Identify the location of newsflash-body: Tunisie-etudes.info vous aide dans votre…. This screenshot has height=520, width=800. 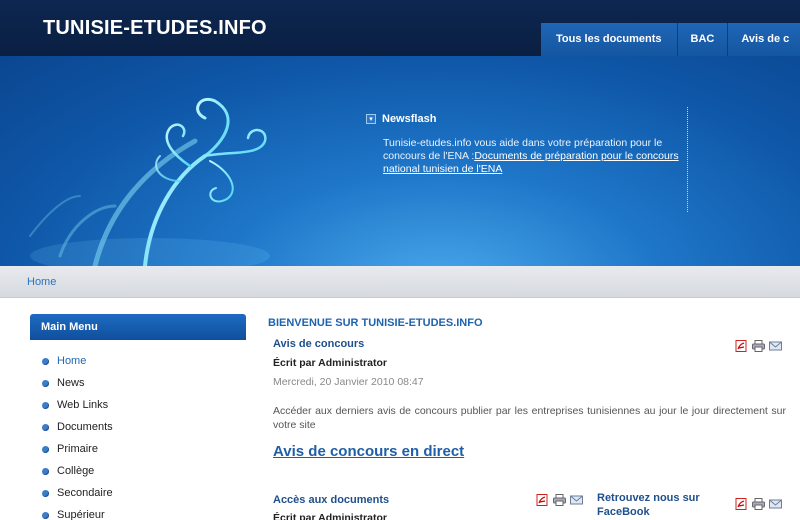
(534, 156).